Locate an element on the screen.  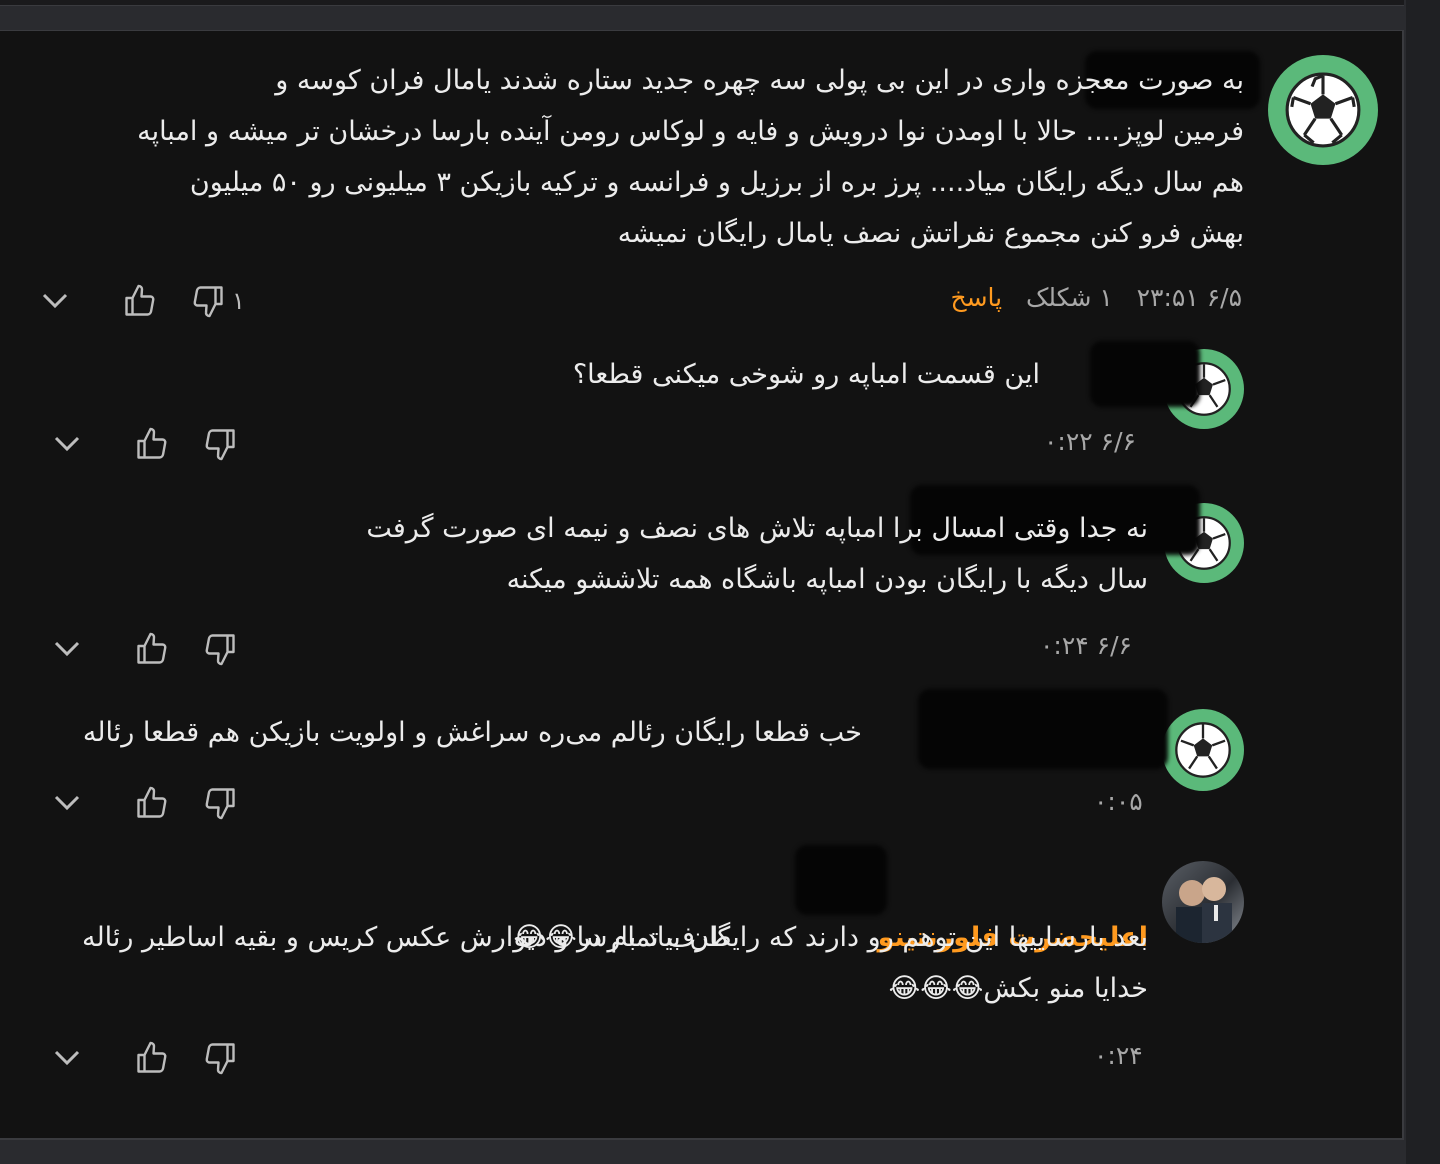
timestamp: ۰:۰۵ is located at coordinates (1118, 801).